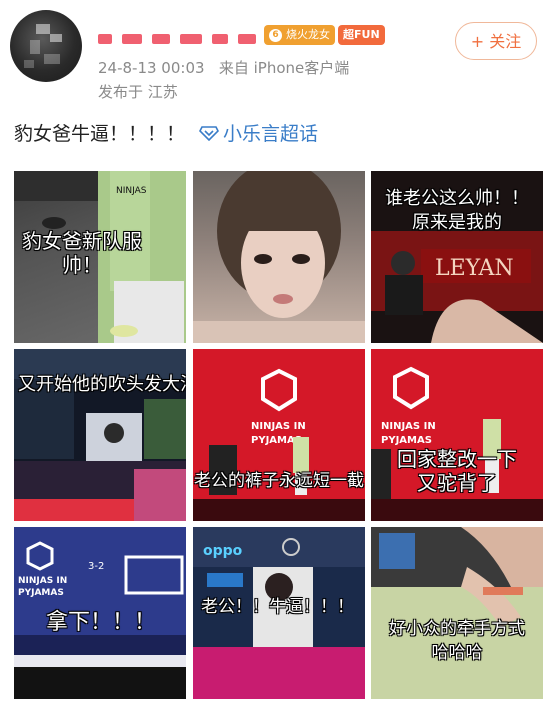 Image resolution: width=547 pixels, height=712 pixels. I want to click on post-meta: 24-8-13 00:03 来自 iPhone客户端, so click(223, 67).